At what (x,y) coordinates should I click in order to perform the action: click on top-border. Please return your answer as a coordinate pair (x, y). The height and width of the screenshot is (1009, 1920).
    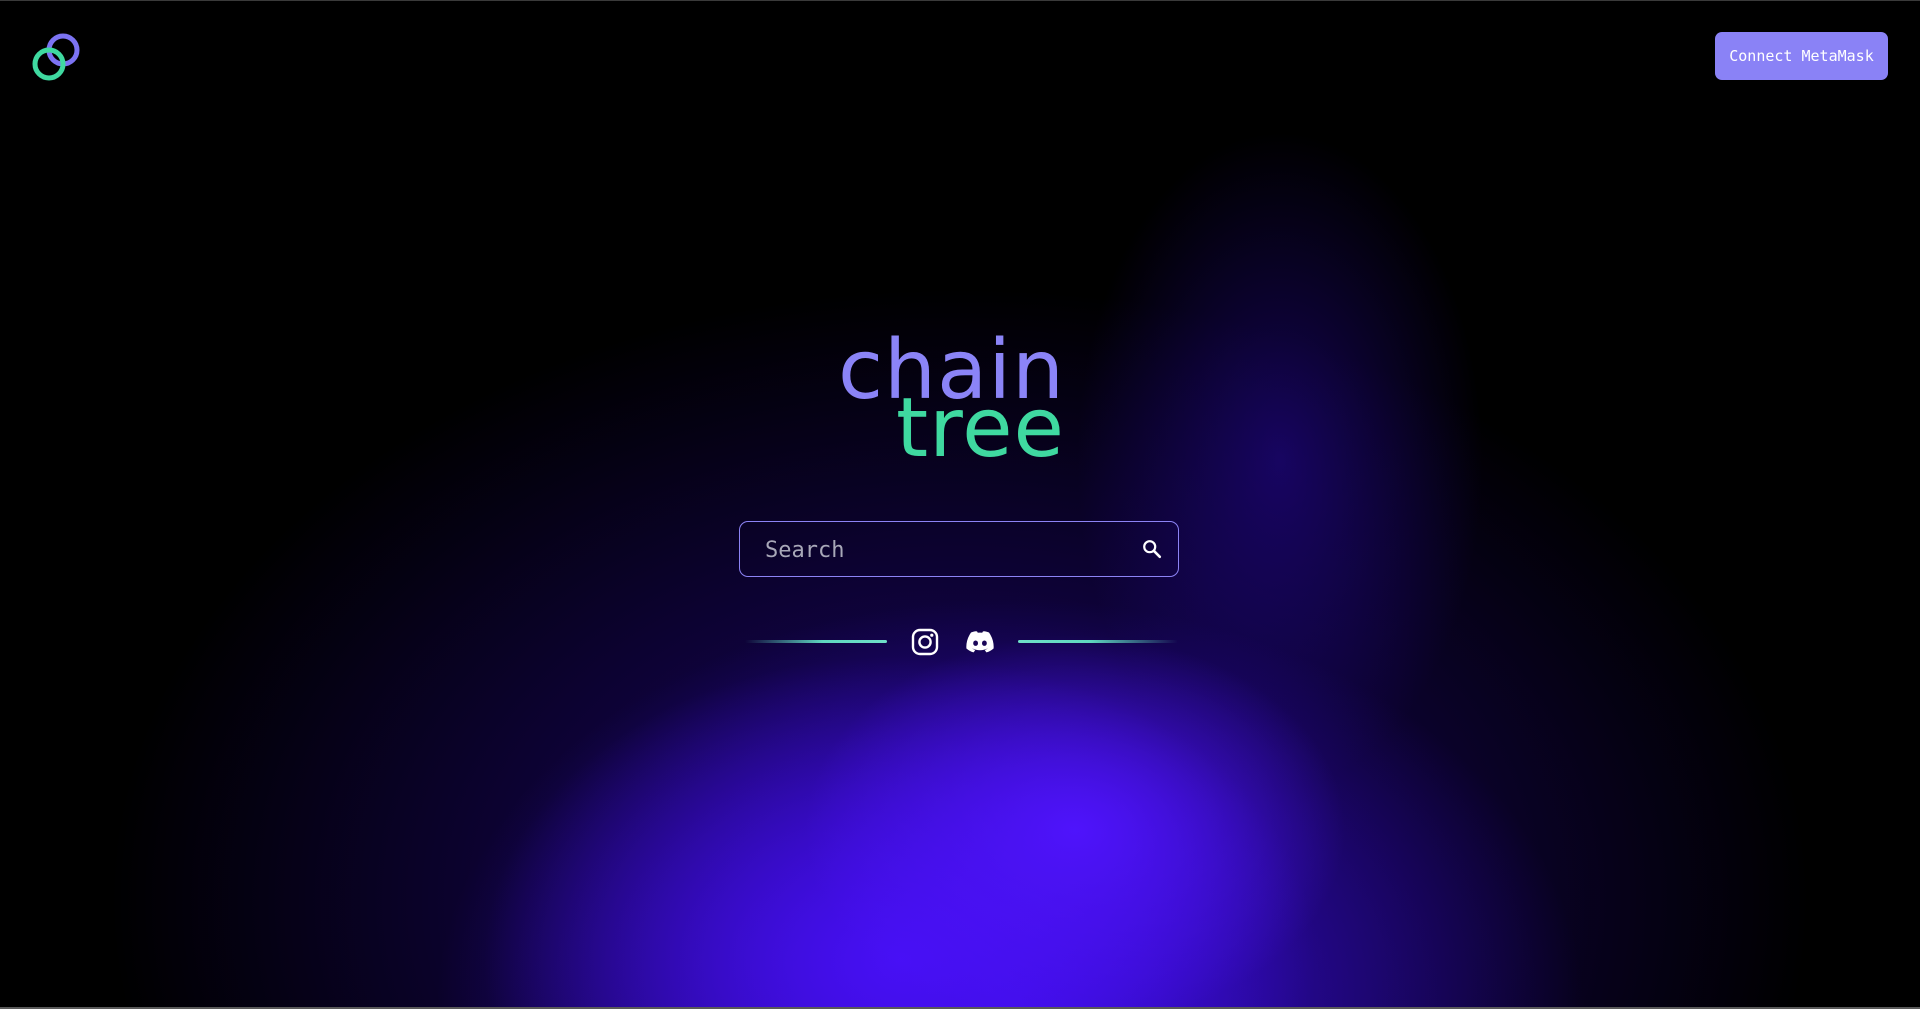
    Looking at the image, I should click on (960, 0).